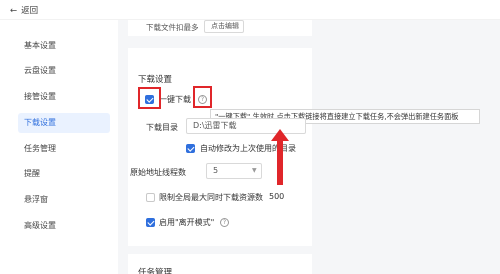  I want to click on sidebar-item-takeover: 接管设置, so click(64, 97).